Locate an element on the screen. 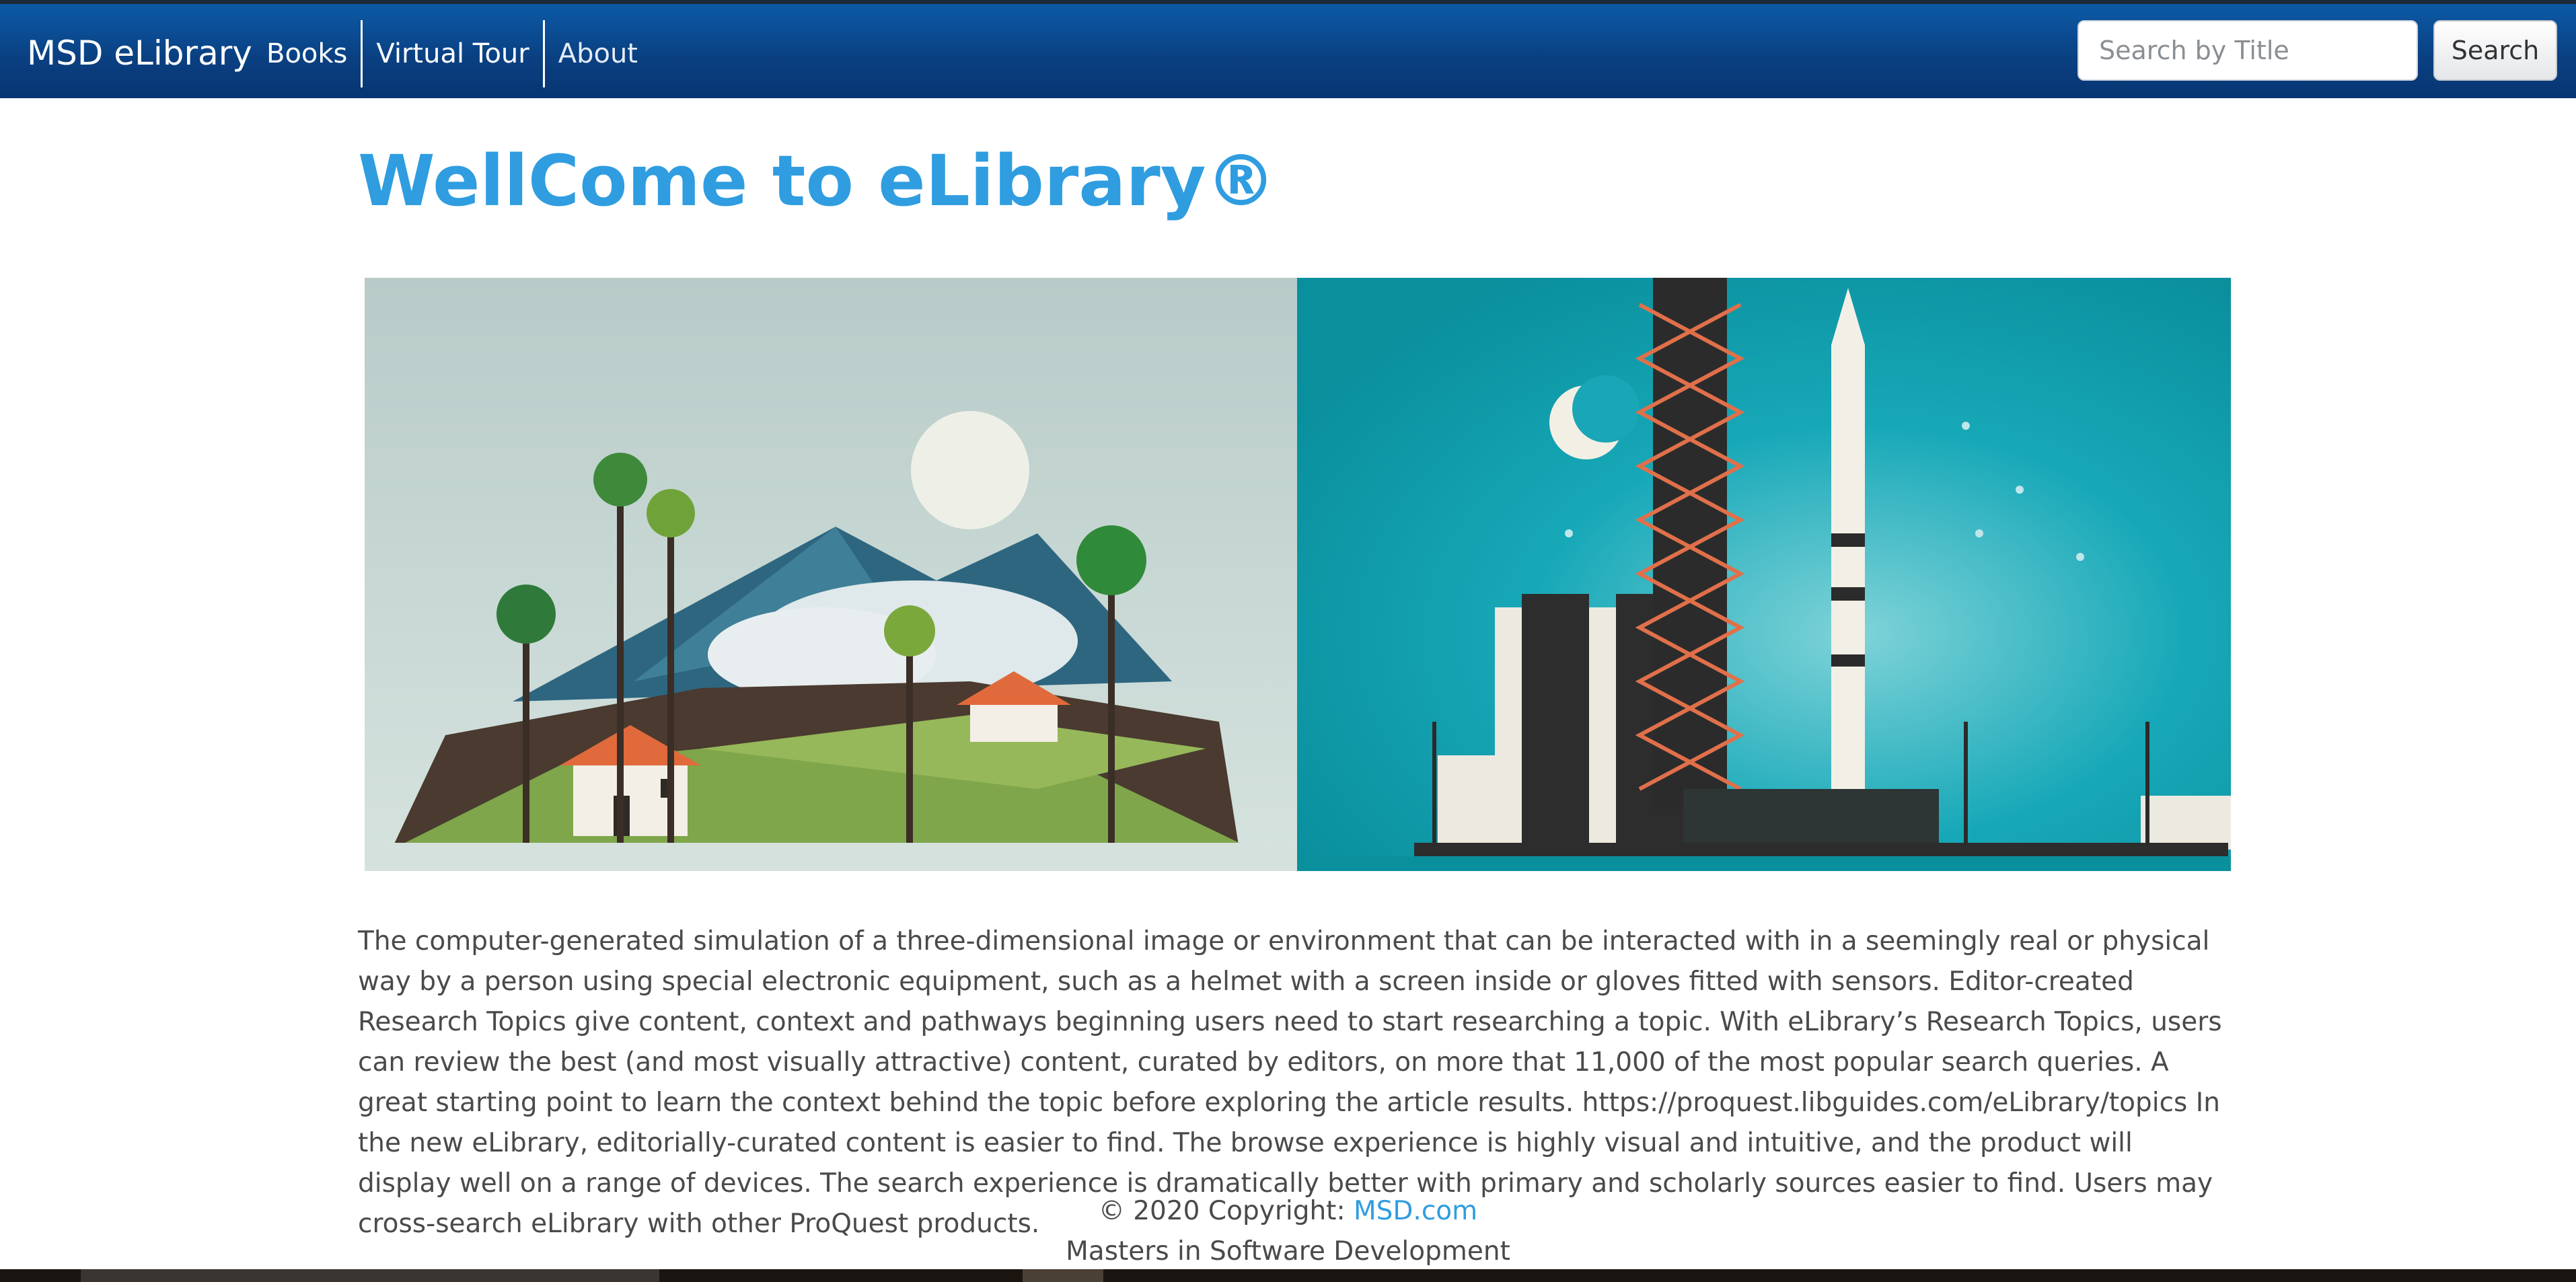 This screenshot has height=1282, width=2576. nav-link-books: Books is located at coordinates (308, 54).